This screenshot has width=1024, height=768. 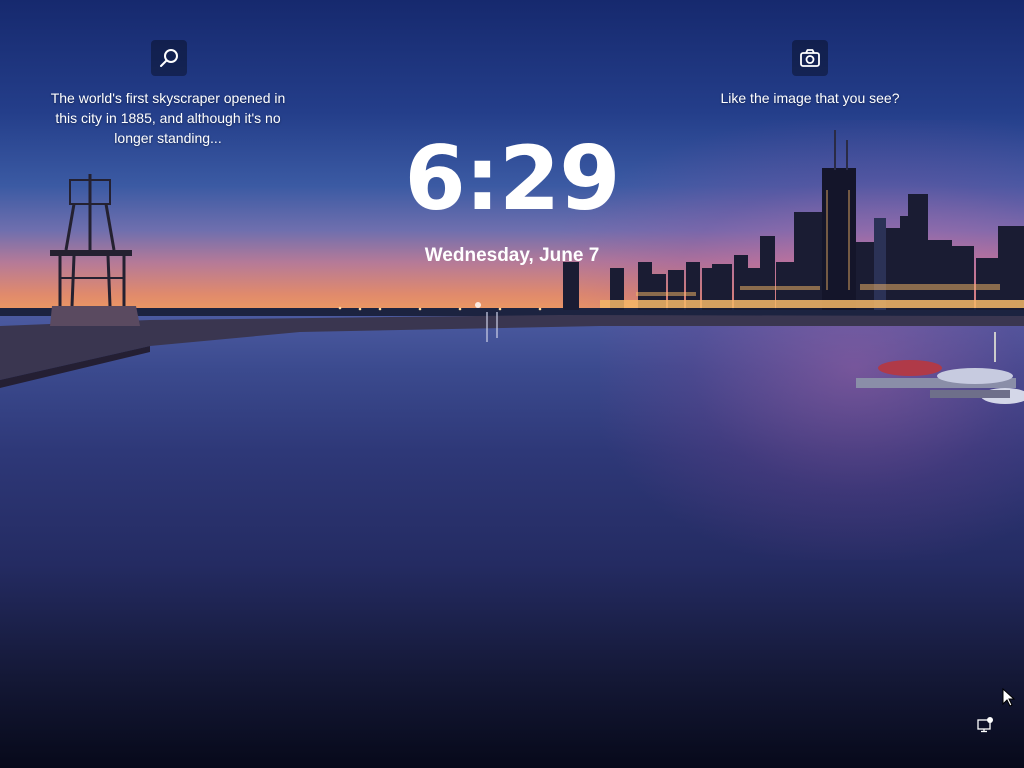 What do you see at coordinates (985, 725) in the screenshot?
I see `network-status-icon` at bounding box center [985, 725].